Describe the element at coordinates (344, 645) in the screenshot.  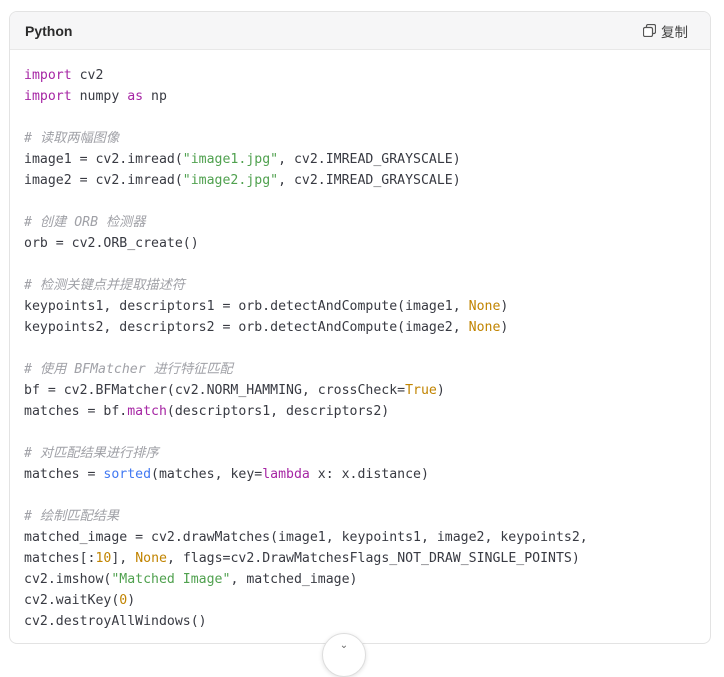
I see `chevron-down-icon: ⌄` at that location.